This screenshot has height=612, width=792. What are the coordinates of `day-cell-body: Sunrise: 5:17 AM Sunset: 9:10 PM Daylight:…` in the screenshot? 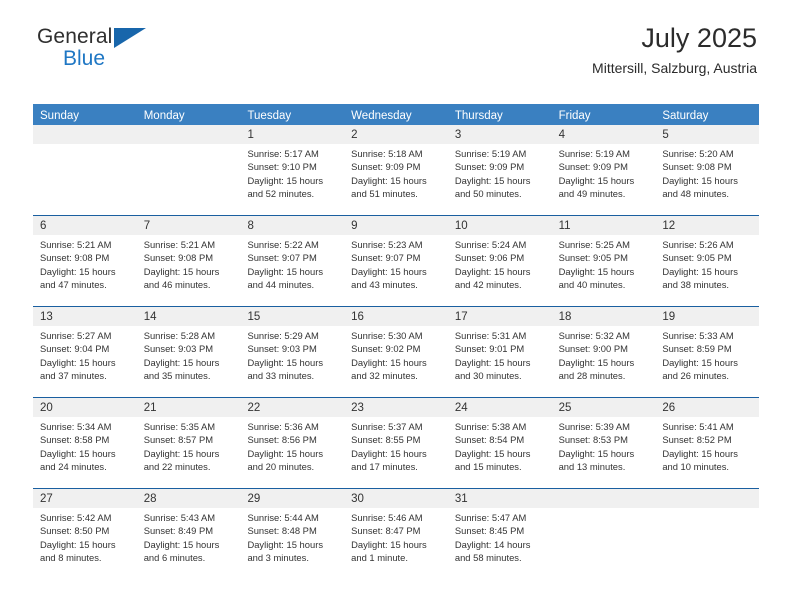 It's located at (292, 172).